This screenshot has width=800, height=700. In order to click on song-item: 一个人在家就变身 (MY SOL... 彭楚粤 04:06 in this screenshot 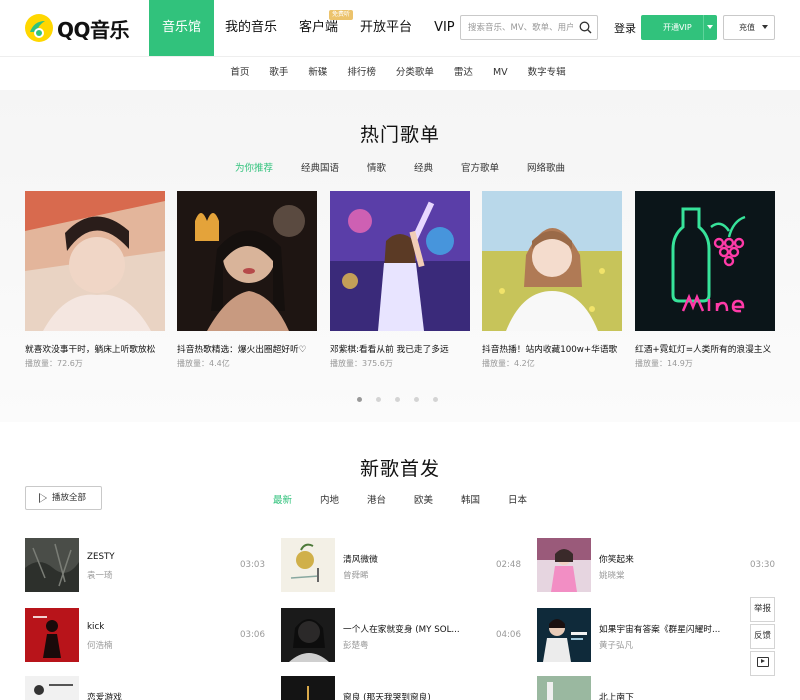, I will do `click(401, 635)`.